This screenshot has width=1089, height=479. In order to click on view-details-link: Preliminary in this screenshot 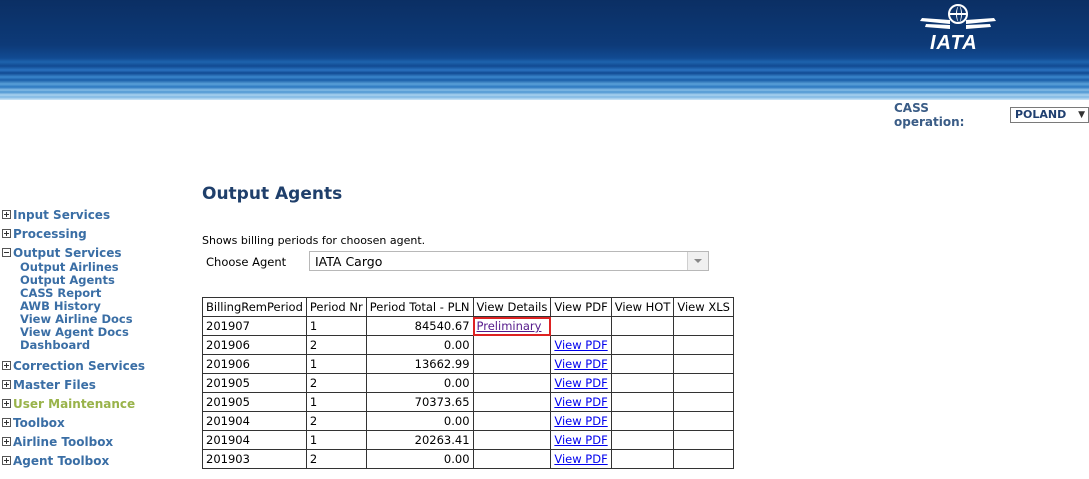, I will do `click(509, 326)`.